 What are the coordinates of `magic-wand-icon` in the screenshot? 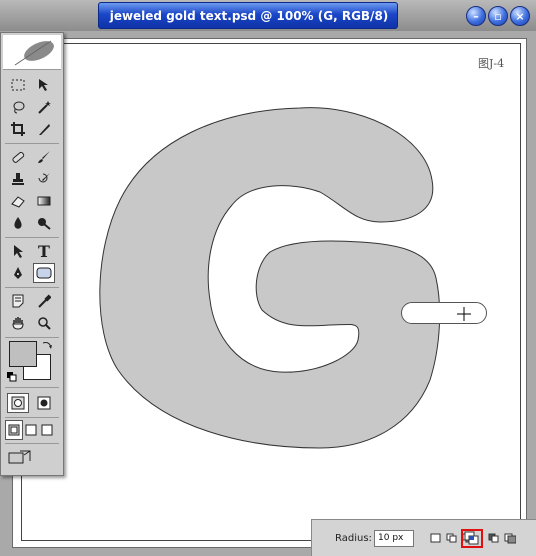 It's located at (44, 107).